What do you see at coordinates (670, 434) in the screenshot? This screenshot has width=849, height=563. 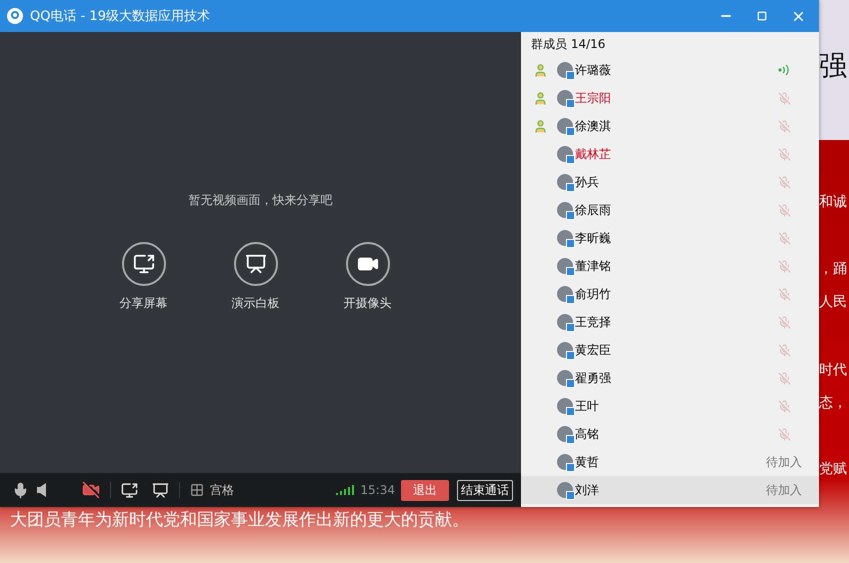 I see `member-row: 高铭` at bounding box center [670, 434].